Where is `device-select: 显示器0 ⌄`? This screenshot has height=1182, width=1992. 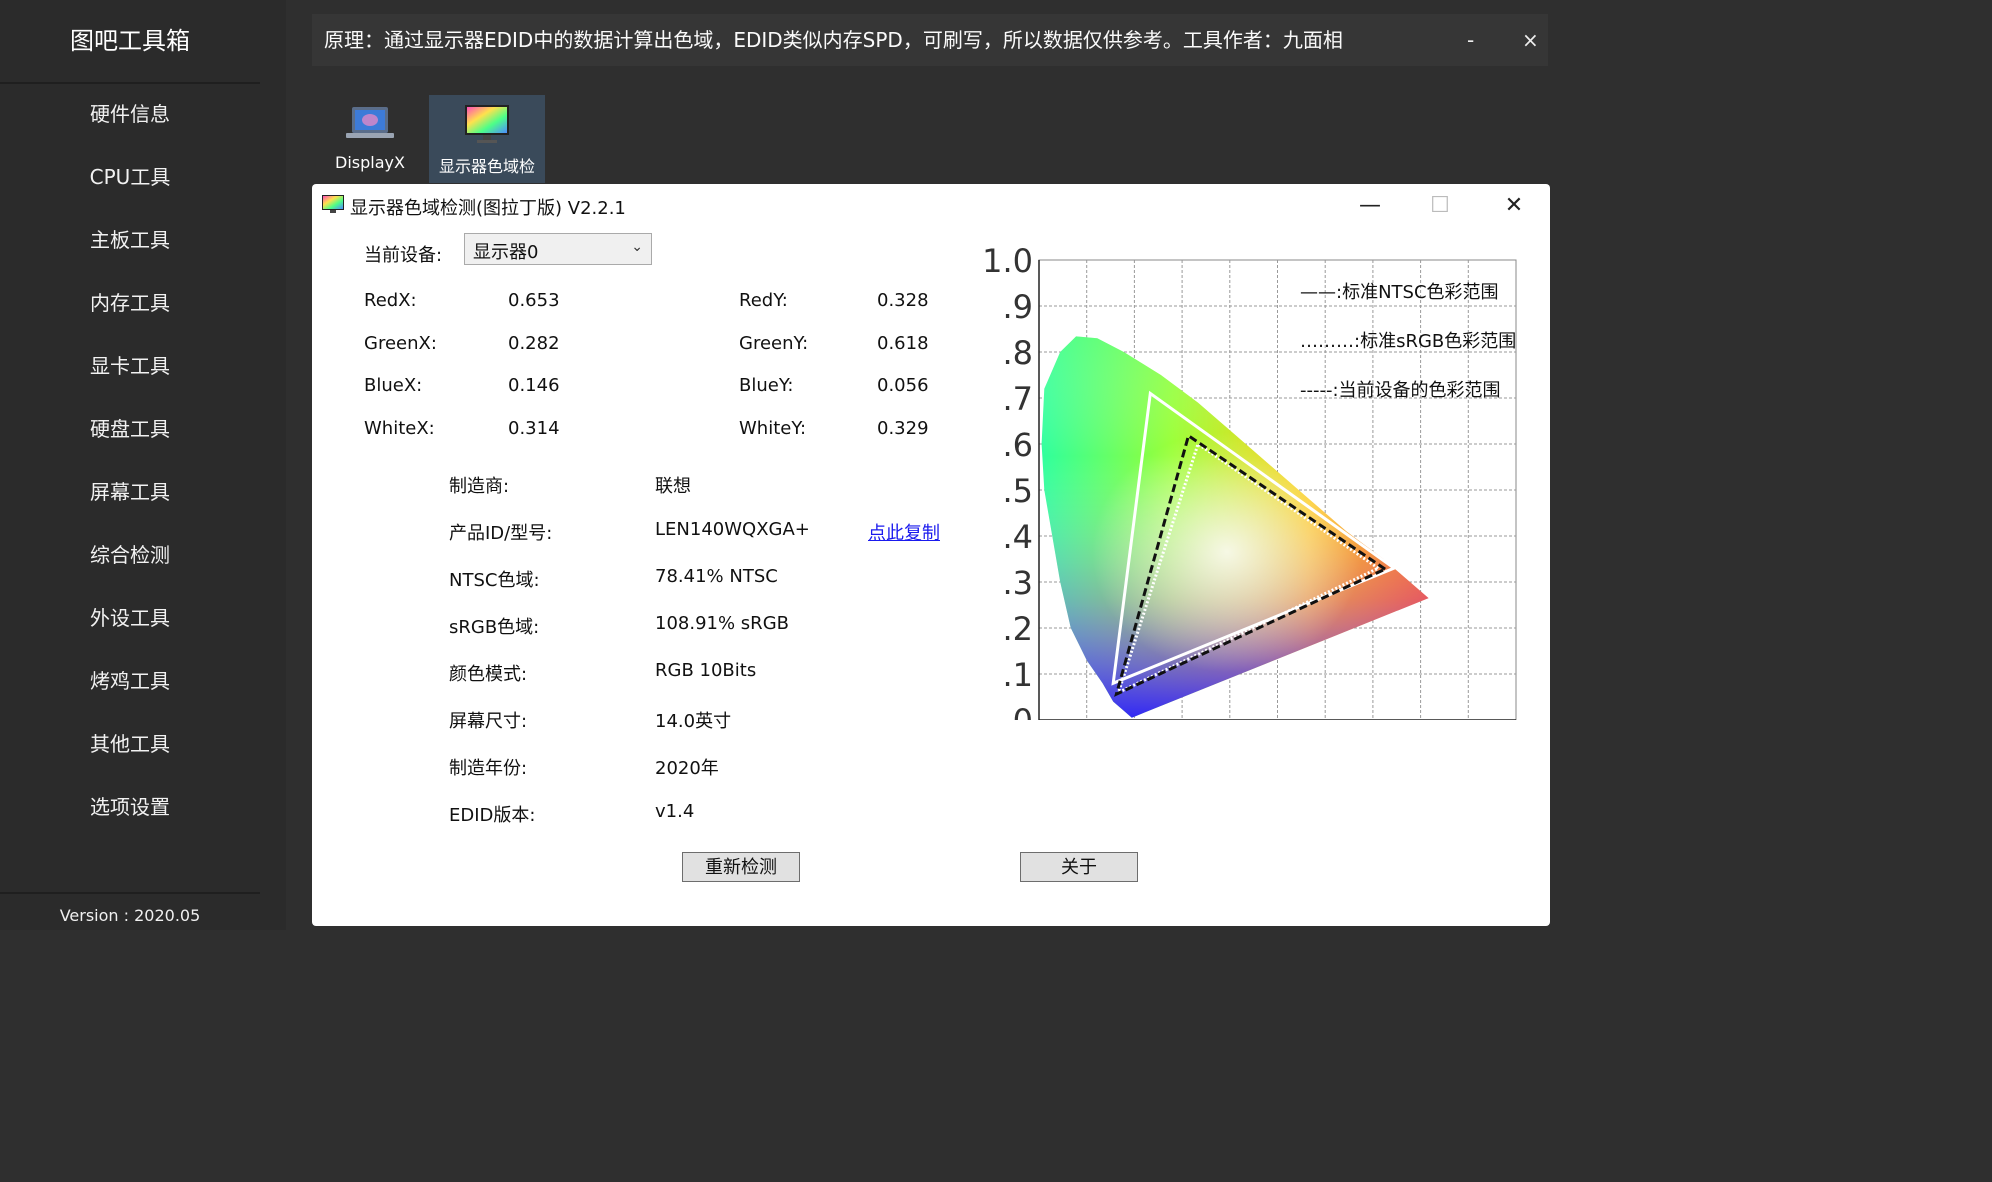
device-select: 显示器0 ⌄ is located at coordinates (558, 249).